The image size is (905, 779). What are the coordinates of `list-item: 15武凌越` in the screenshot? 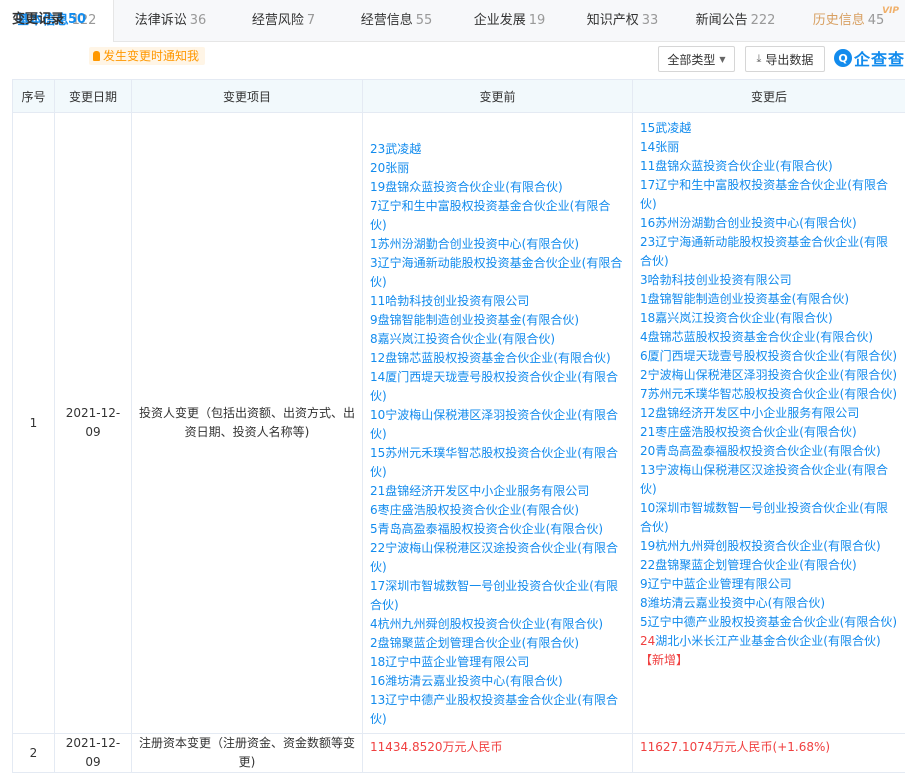 It's located at (769, 128).